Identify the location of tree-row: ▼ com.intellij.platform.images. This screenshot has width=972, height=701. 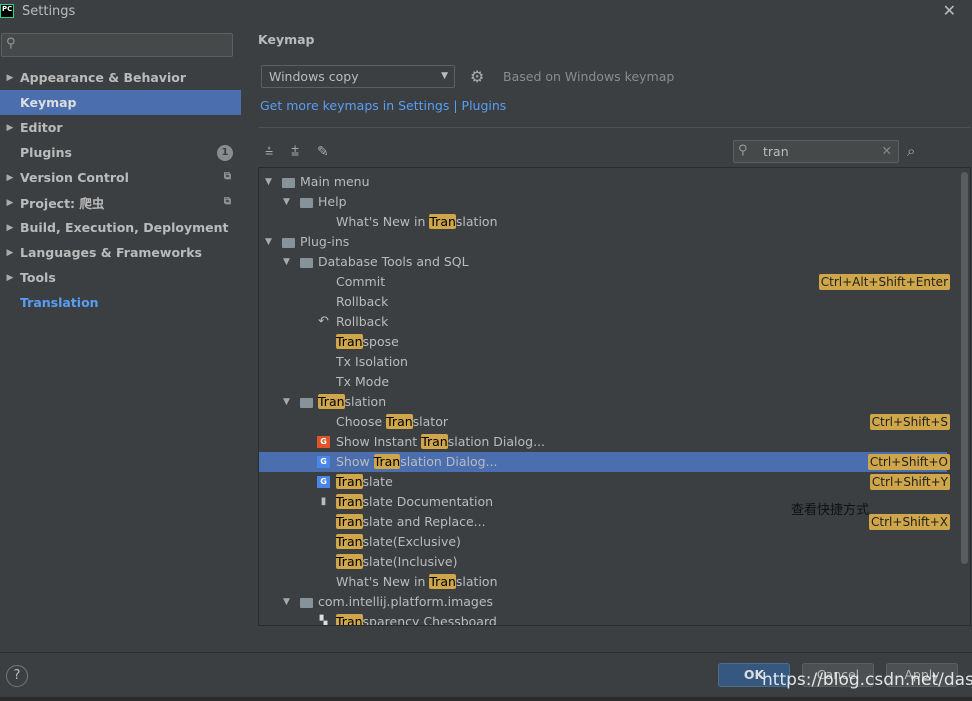
(603, 602).